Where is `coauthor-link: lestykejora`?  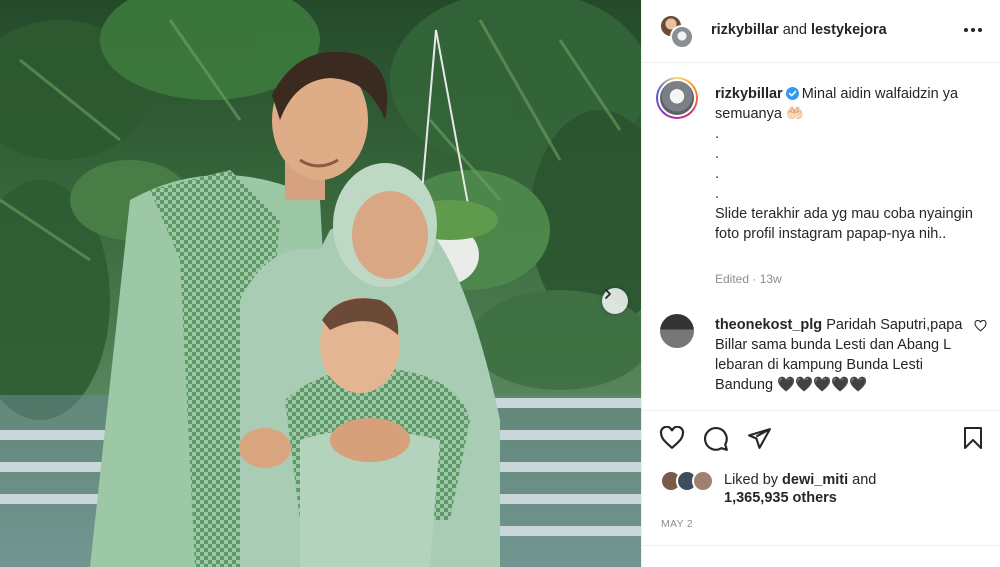
coauthor-link: lestykejora is located at coordinates (849, 30).